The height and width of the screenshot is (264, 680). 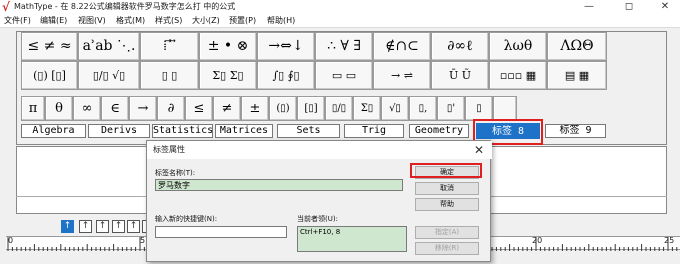 I want to click on palette-square-root: √▯, so click(x=395, y=108).